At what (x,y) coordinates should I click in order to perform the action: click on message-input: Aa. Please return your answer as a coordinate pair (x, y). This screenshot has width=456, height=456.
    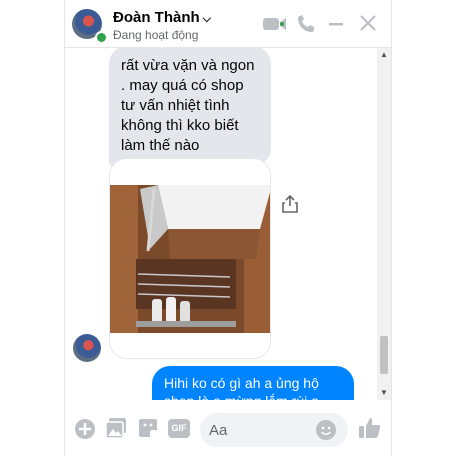
    Looking at the image, I should click on (274, 430).